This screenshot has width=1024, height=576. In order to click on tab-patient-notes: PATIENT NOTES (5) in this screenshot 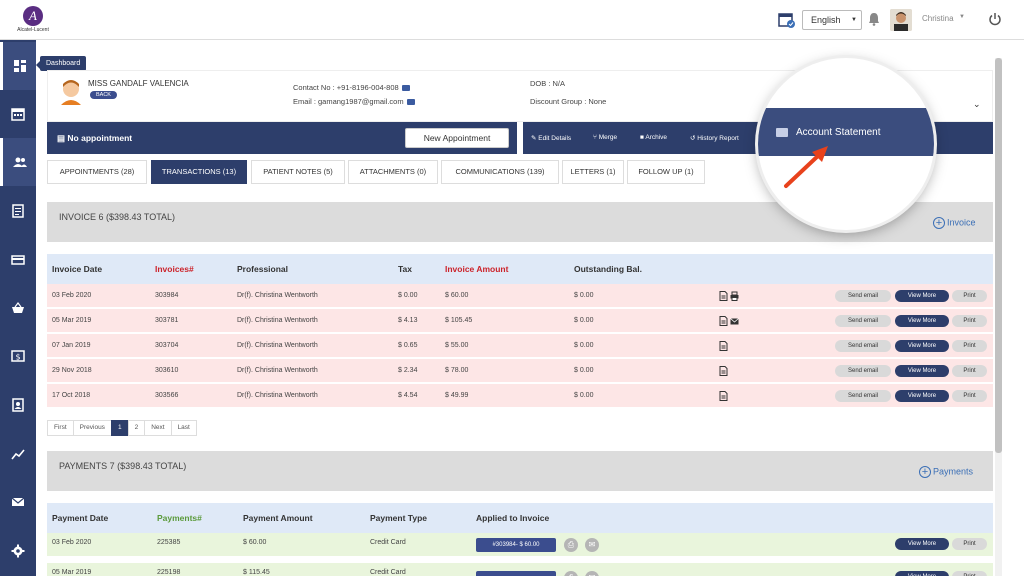, I will do `click(298, 172)`.